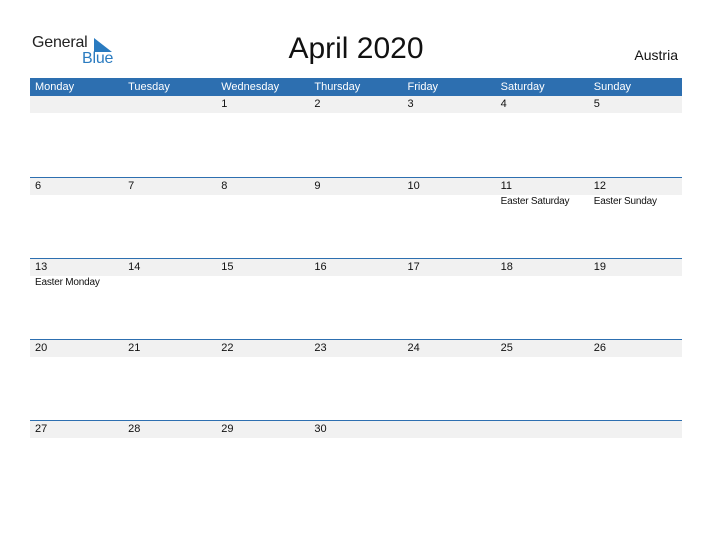 Image resolution: width=712 pixels, height=550 pixels. What do you see at coordinates (413, 186) in the screenshot?
I see `day-number: 10` at bounding box center [413, 186].